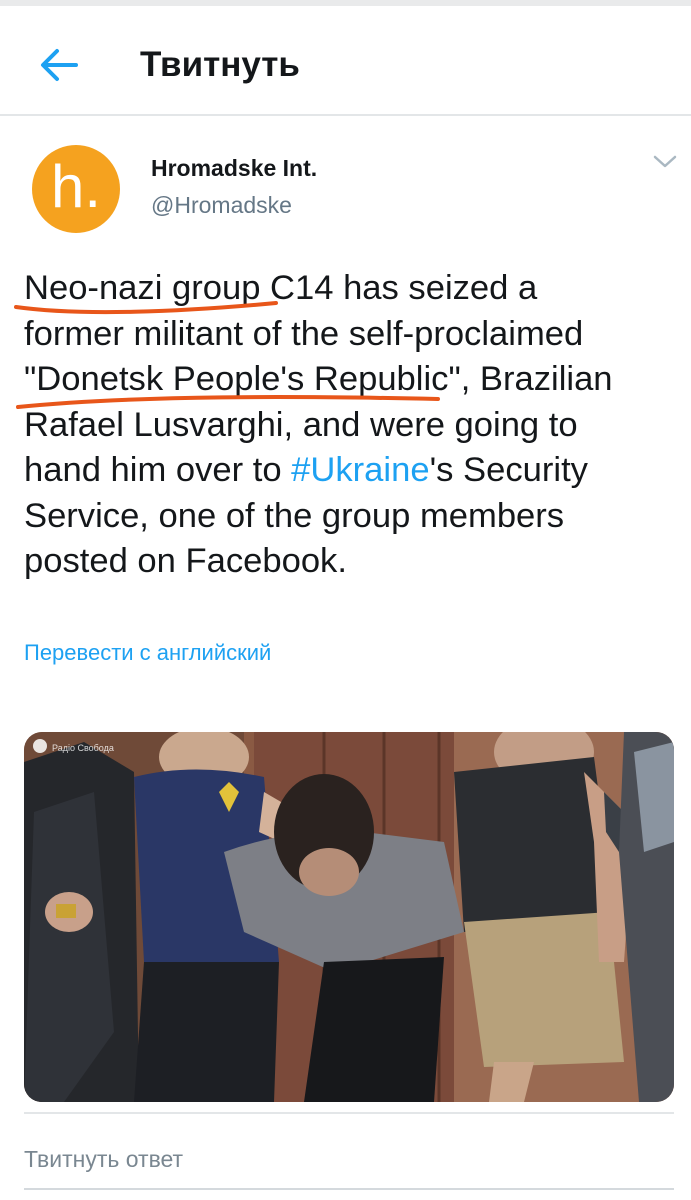  I want to click on tweet-line-with-hashtag: hand him over to #Ukraine's Security, so click(349, 471).